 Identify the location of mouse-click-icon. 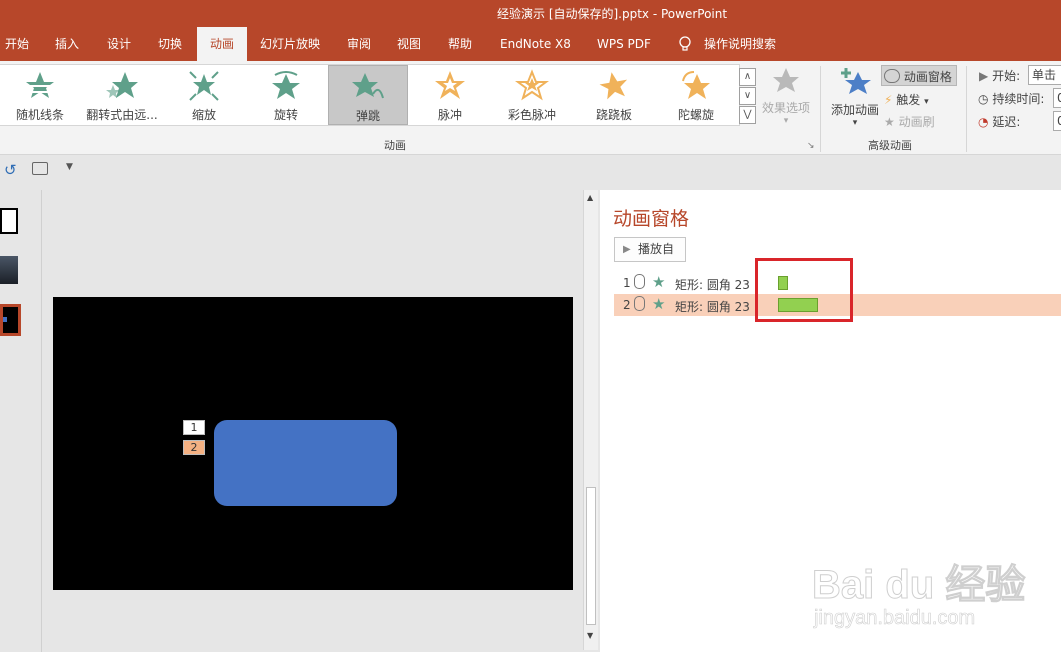
(639, 281).